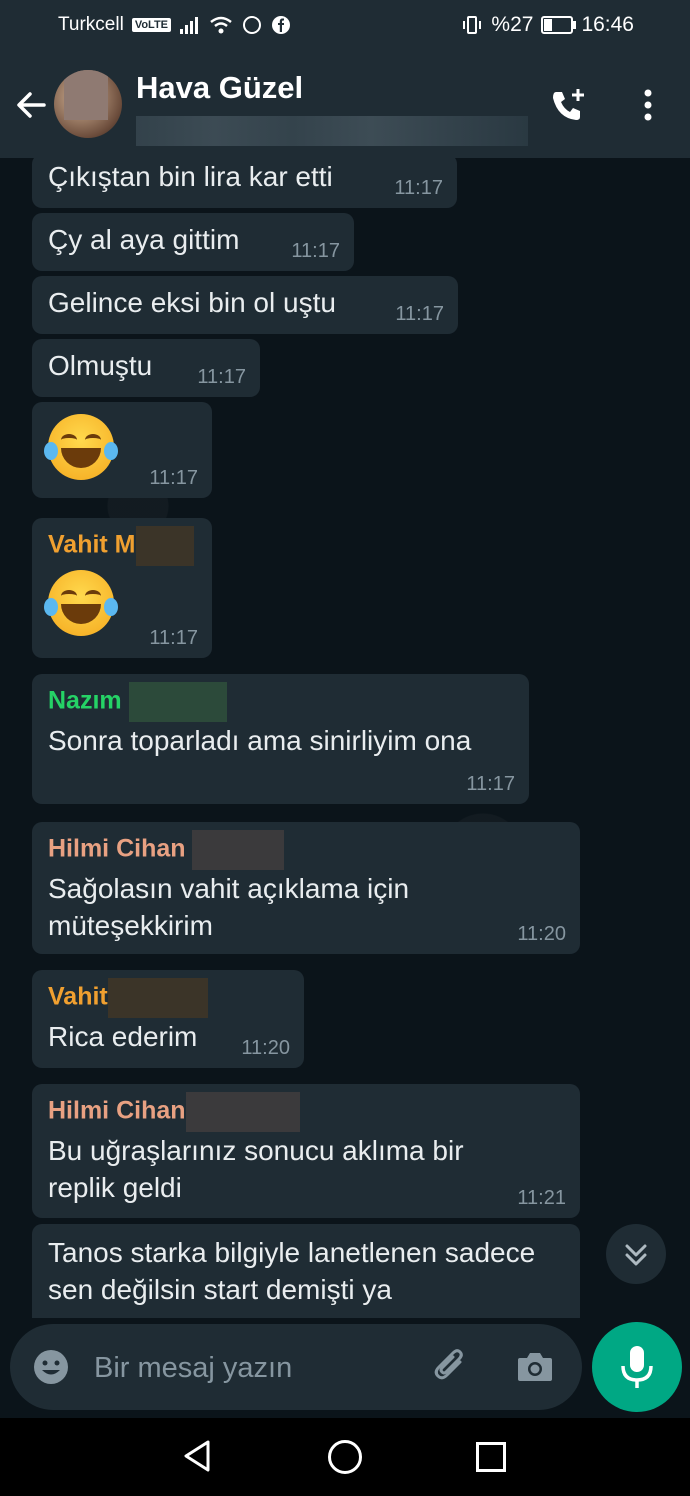 This screenshot has width=690, height=1496. Describe the element at coordinates (221, 25) in the screenshot. I see `wifi-icon` at that location.